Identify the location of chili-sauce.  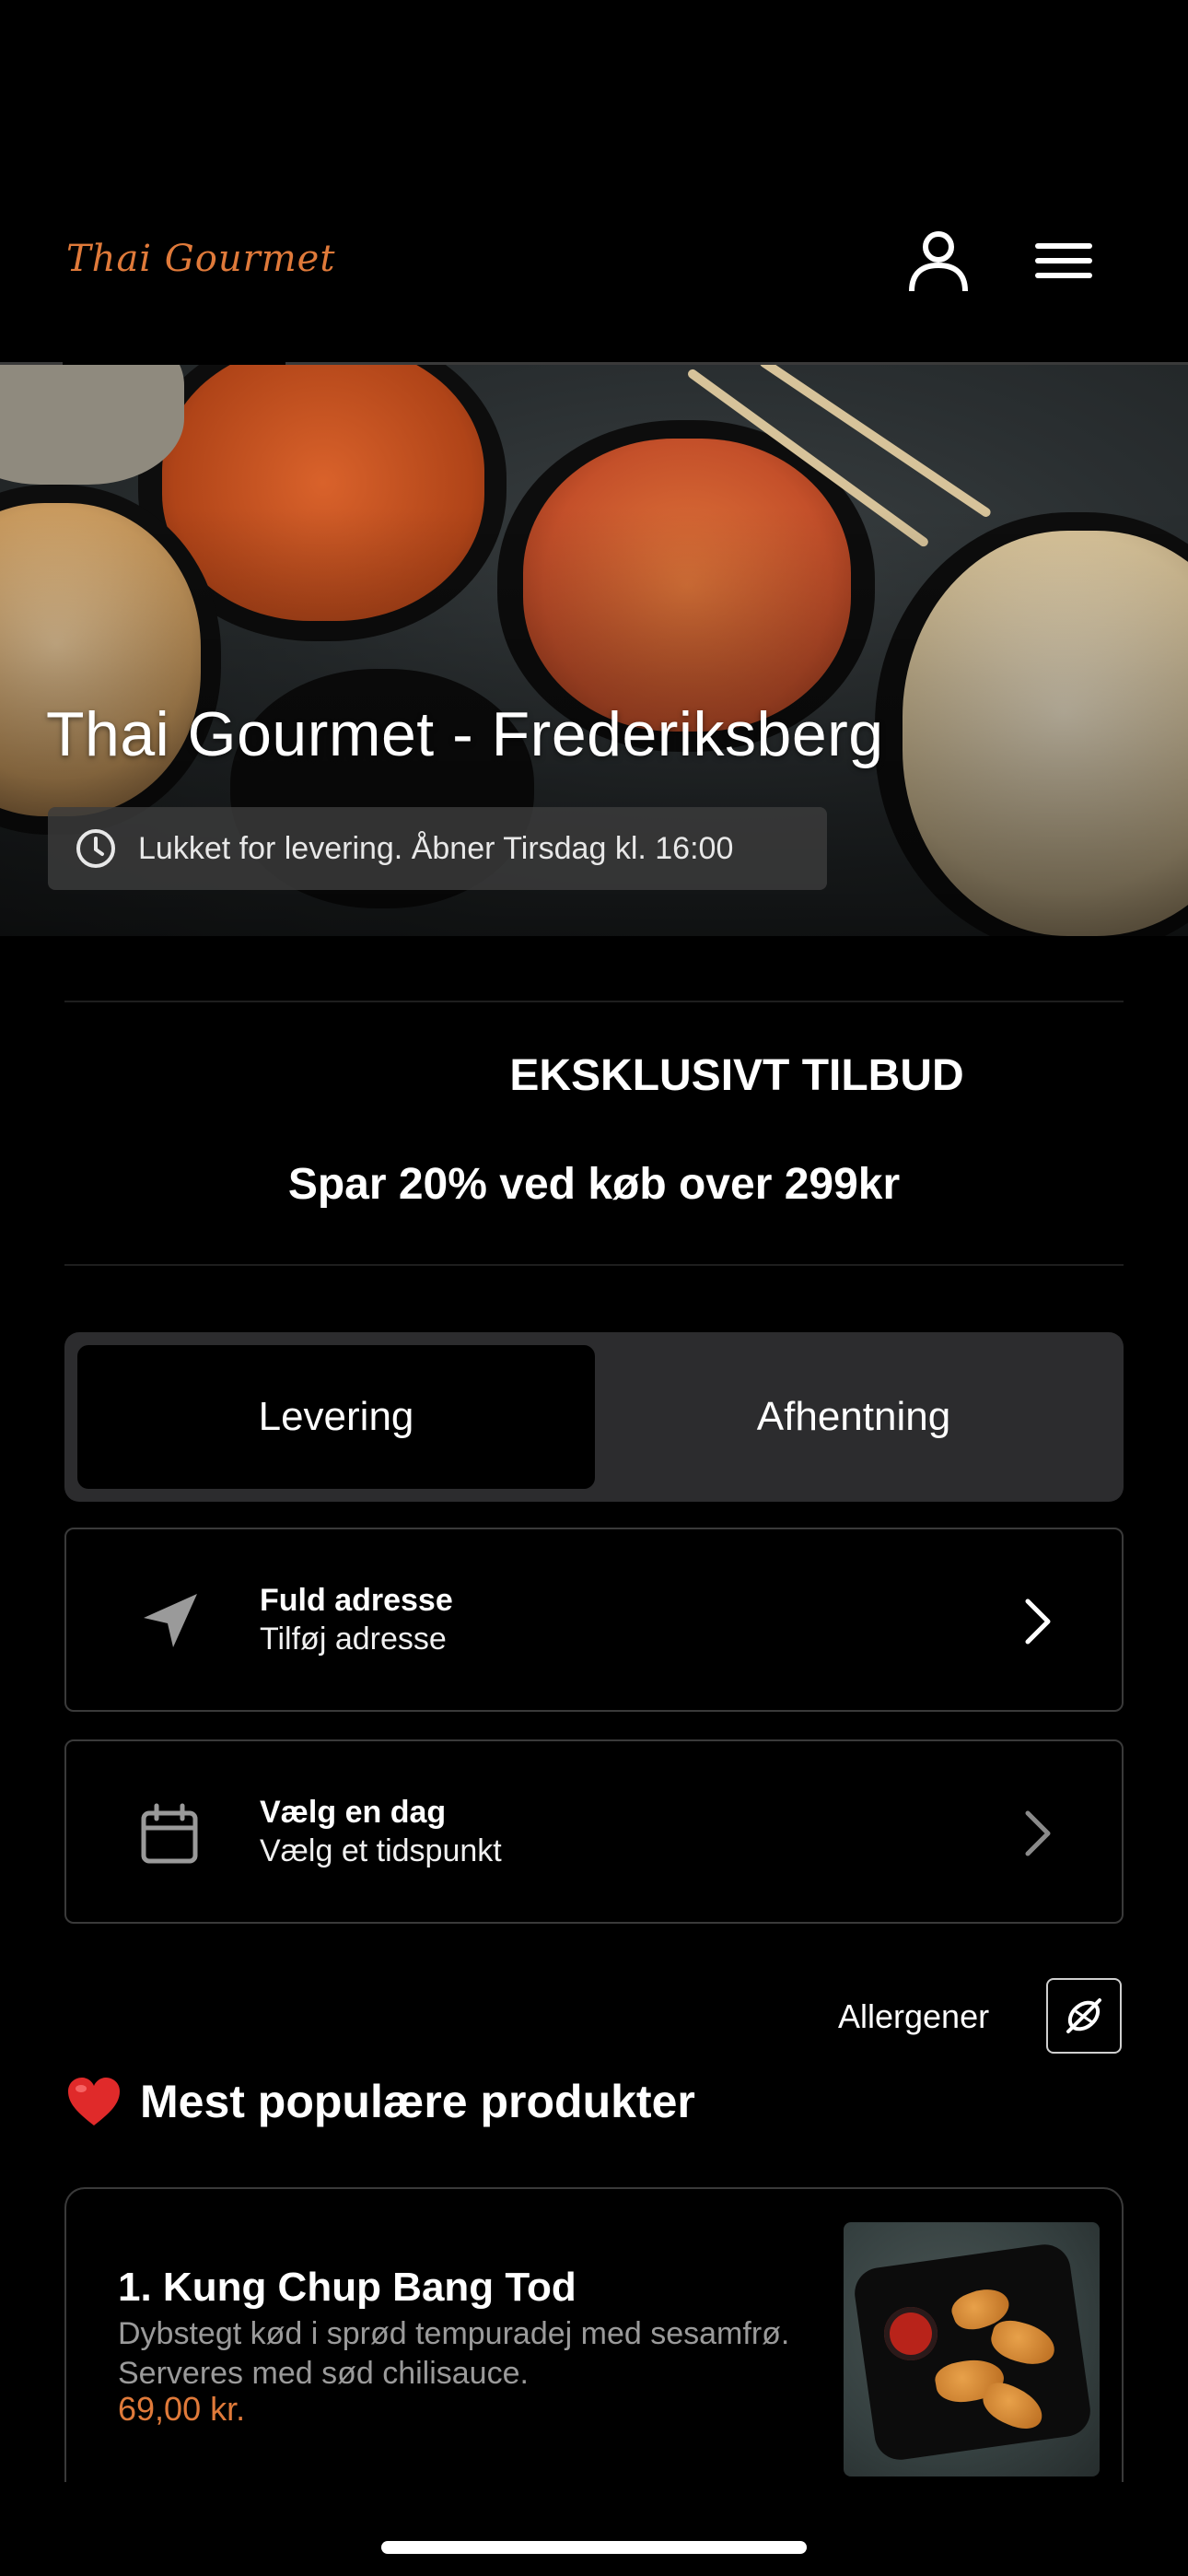
(911, 2333).